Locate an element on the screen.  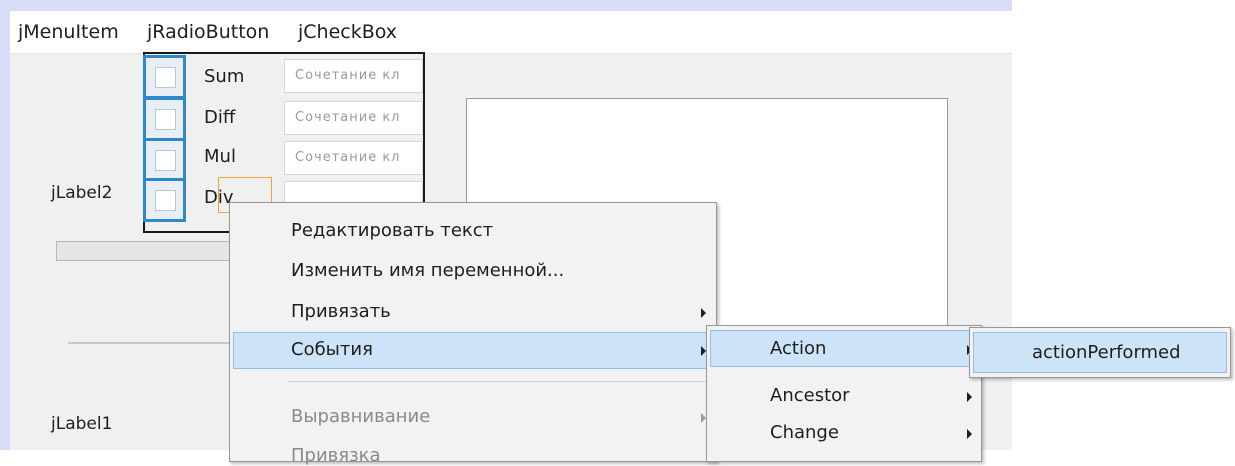
menu-action: Action is located at coordinates (798, 348).